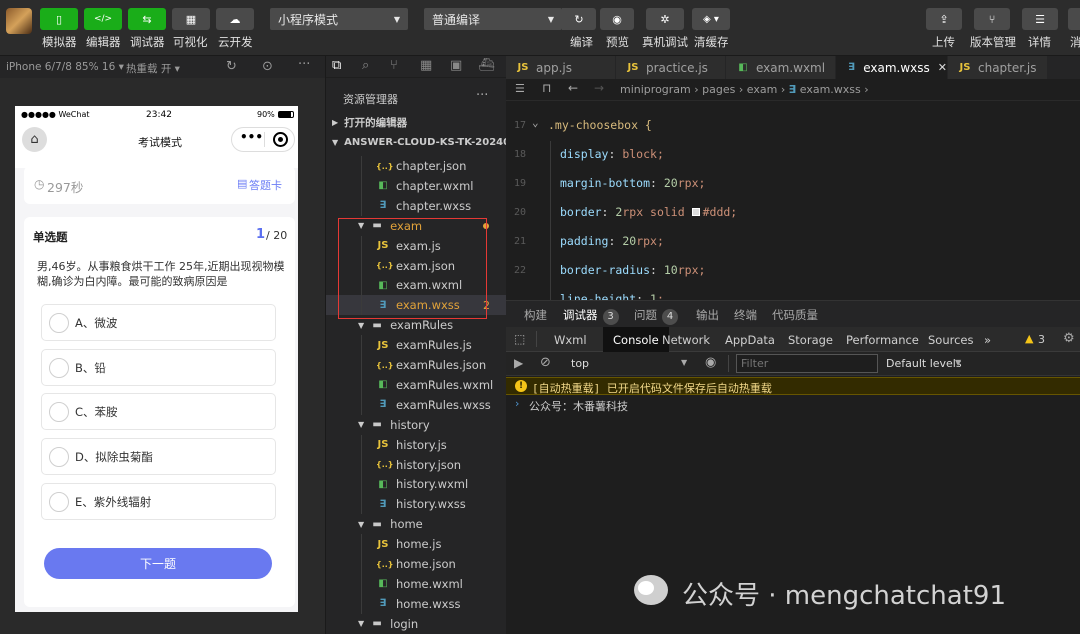 Image resolution: width=1080 pixels, height=634 pixels. Describe the element at coordinates (267, 66) in the screenshot. I see `stop-icon: ⊙` at that location.